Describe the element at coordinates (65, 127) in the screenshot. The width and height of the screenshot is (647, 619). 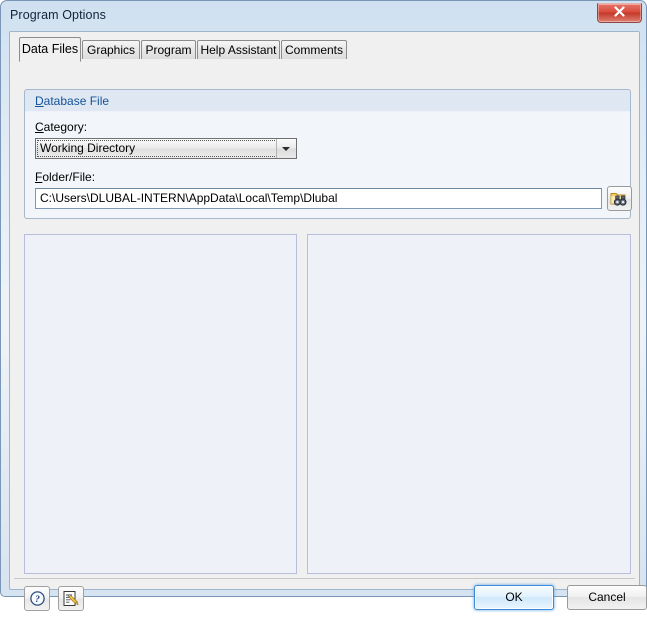
I see `category-label-rest: ategory:` at that location.